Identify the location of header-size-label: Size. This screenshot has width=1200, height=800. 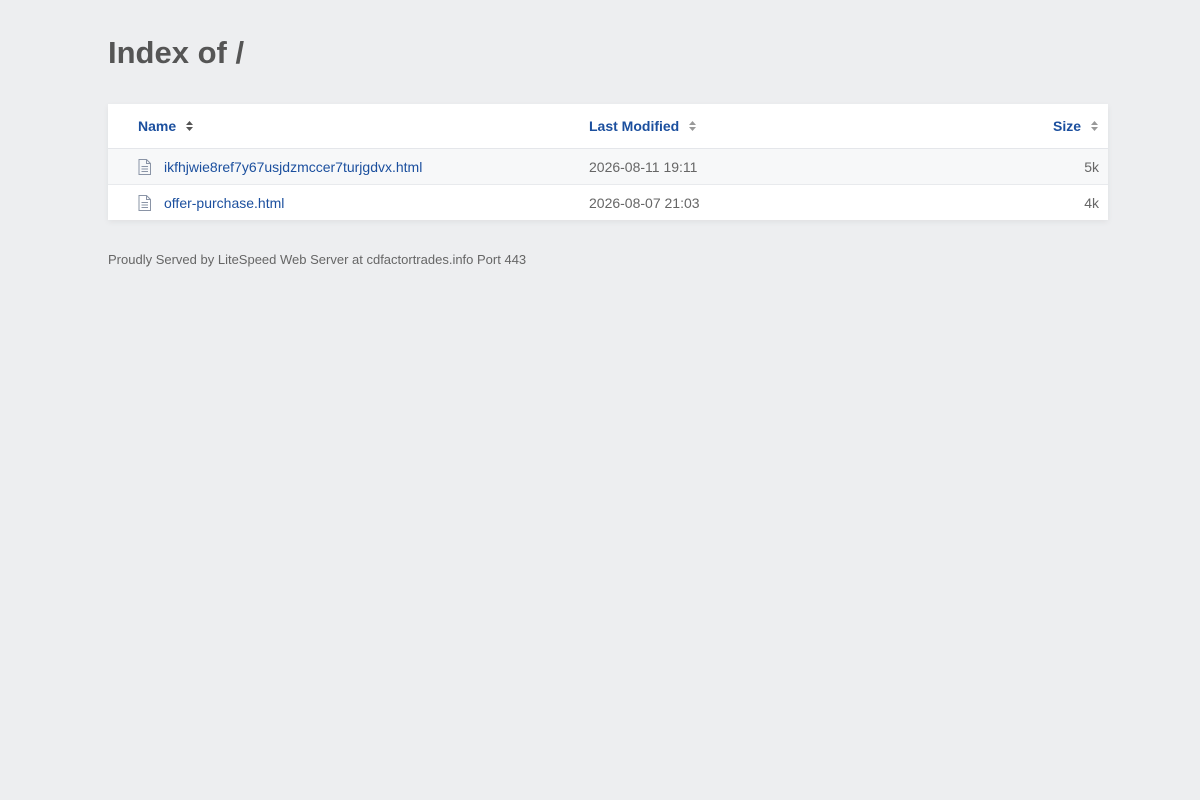
(1066, 126).